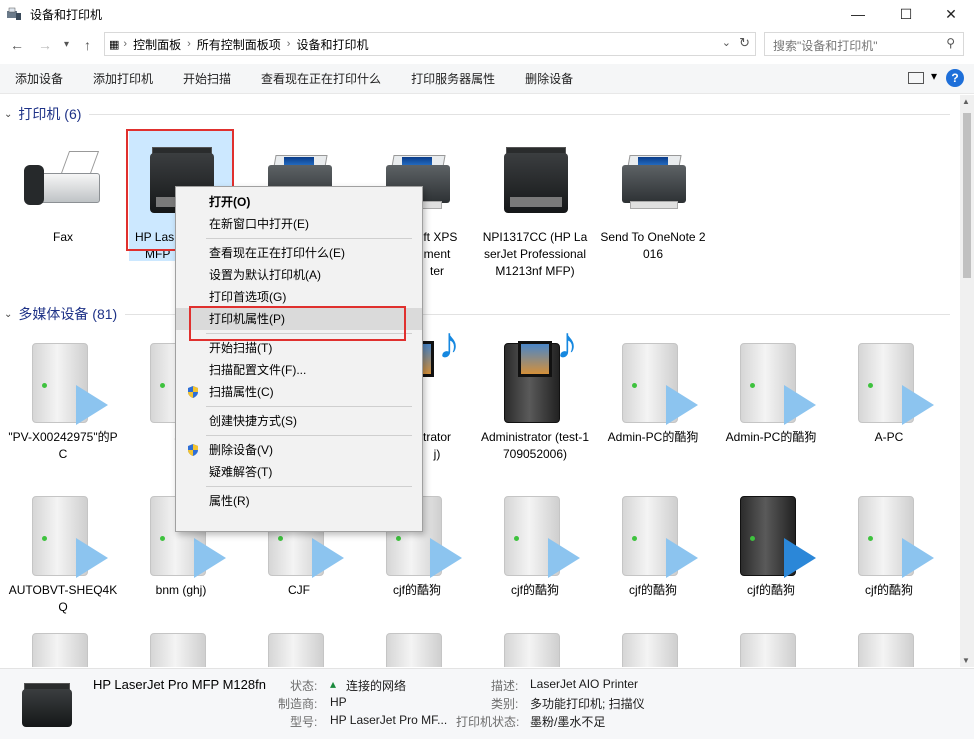  Describe the element at coordinates (66, 14) in the screenshot. I see `window-title: 设备和打印机` at that location.